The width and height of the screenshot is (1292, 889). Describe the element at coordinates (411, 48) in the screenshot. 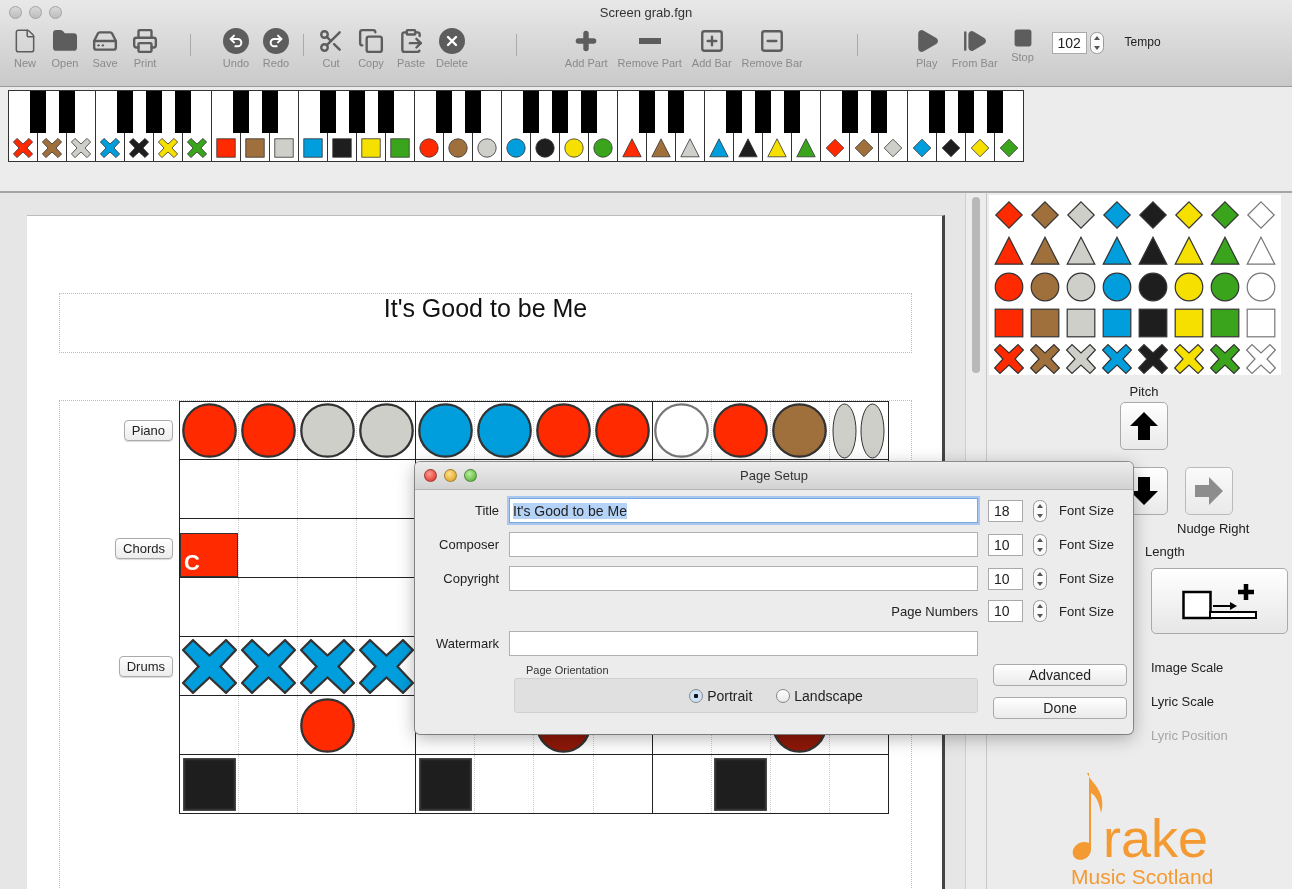

I see `paste-button: Paste` at that location.